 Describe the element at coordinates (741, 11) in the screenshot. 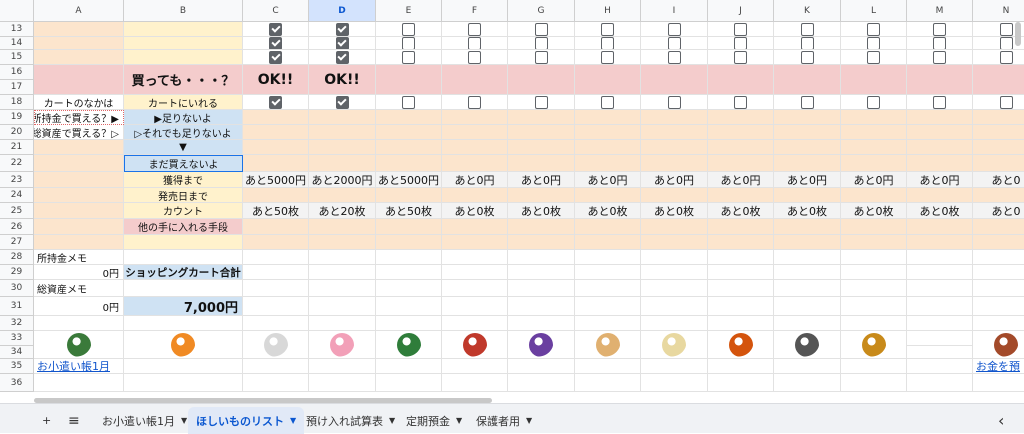

I see `column-header-j: J` at that location.